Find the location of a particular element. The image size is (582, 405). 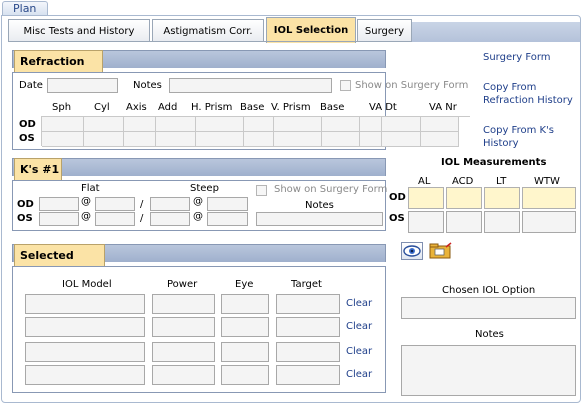

meas-od-wtw is located at coordinates (549, 198).